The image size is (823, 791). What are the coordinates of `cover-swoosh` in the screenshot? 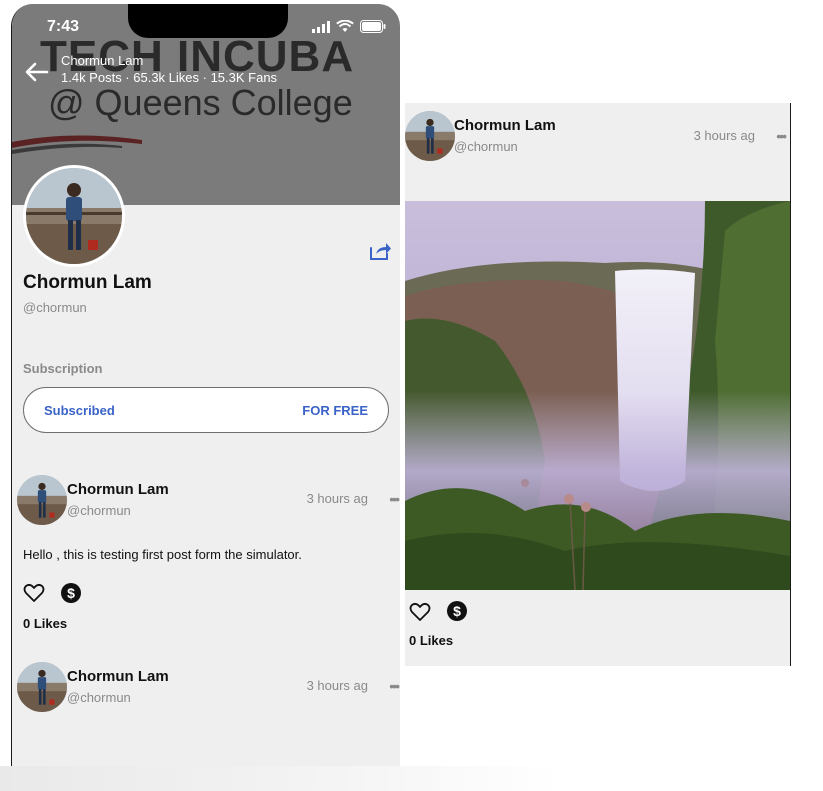 It's located at (77, 144).